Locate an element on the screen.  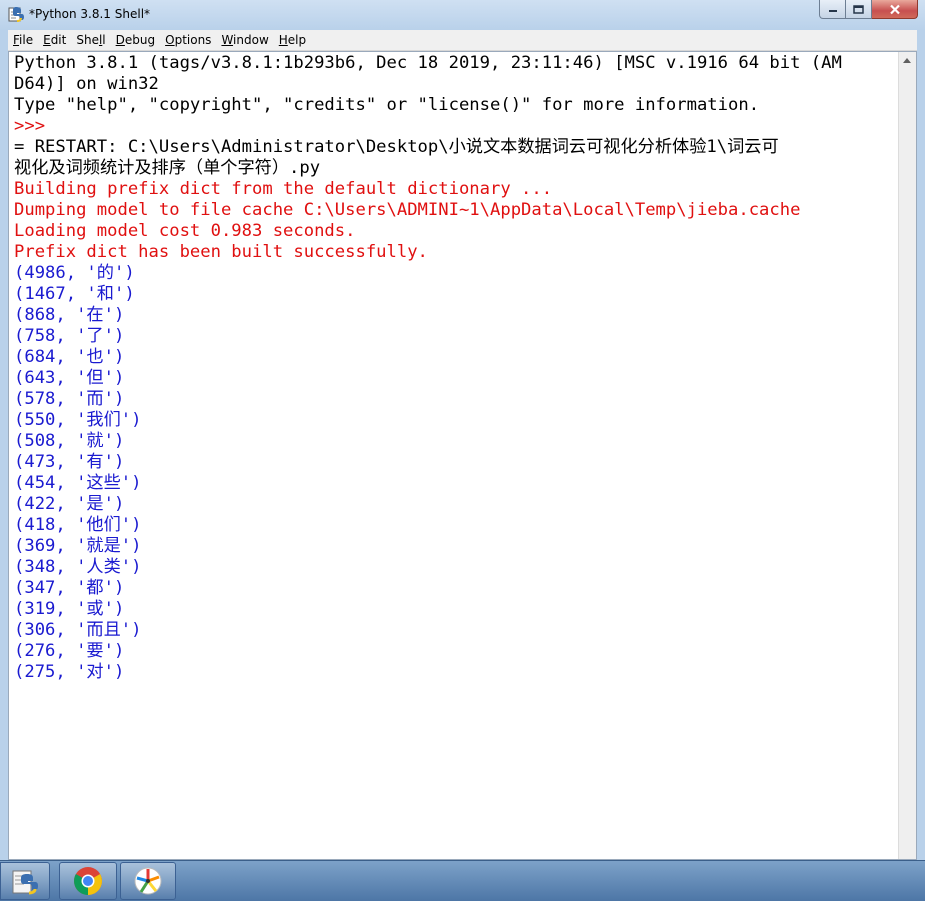
shell-line: D64)] on win32 is located at coordinates (86, 84).